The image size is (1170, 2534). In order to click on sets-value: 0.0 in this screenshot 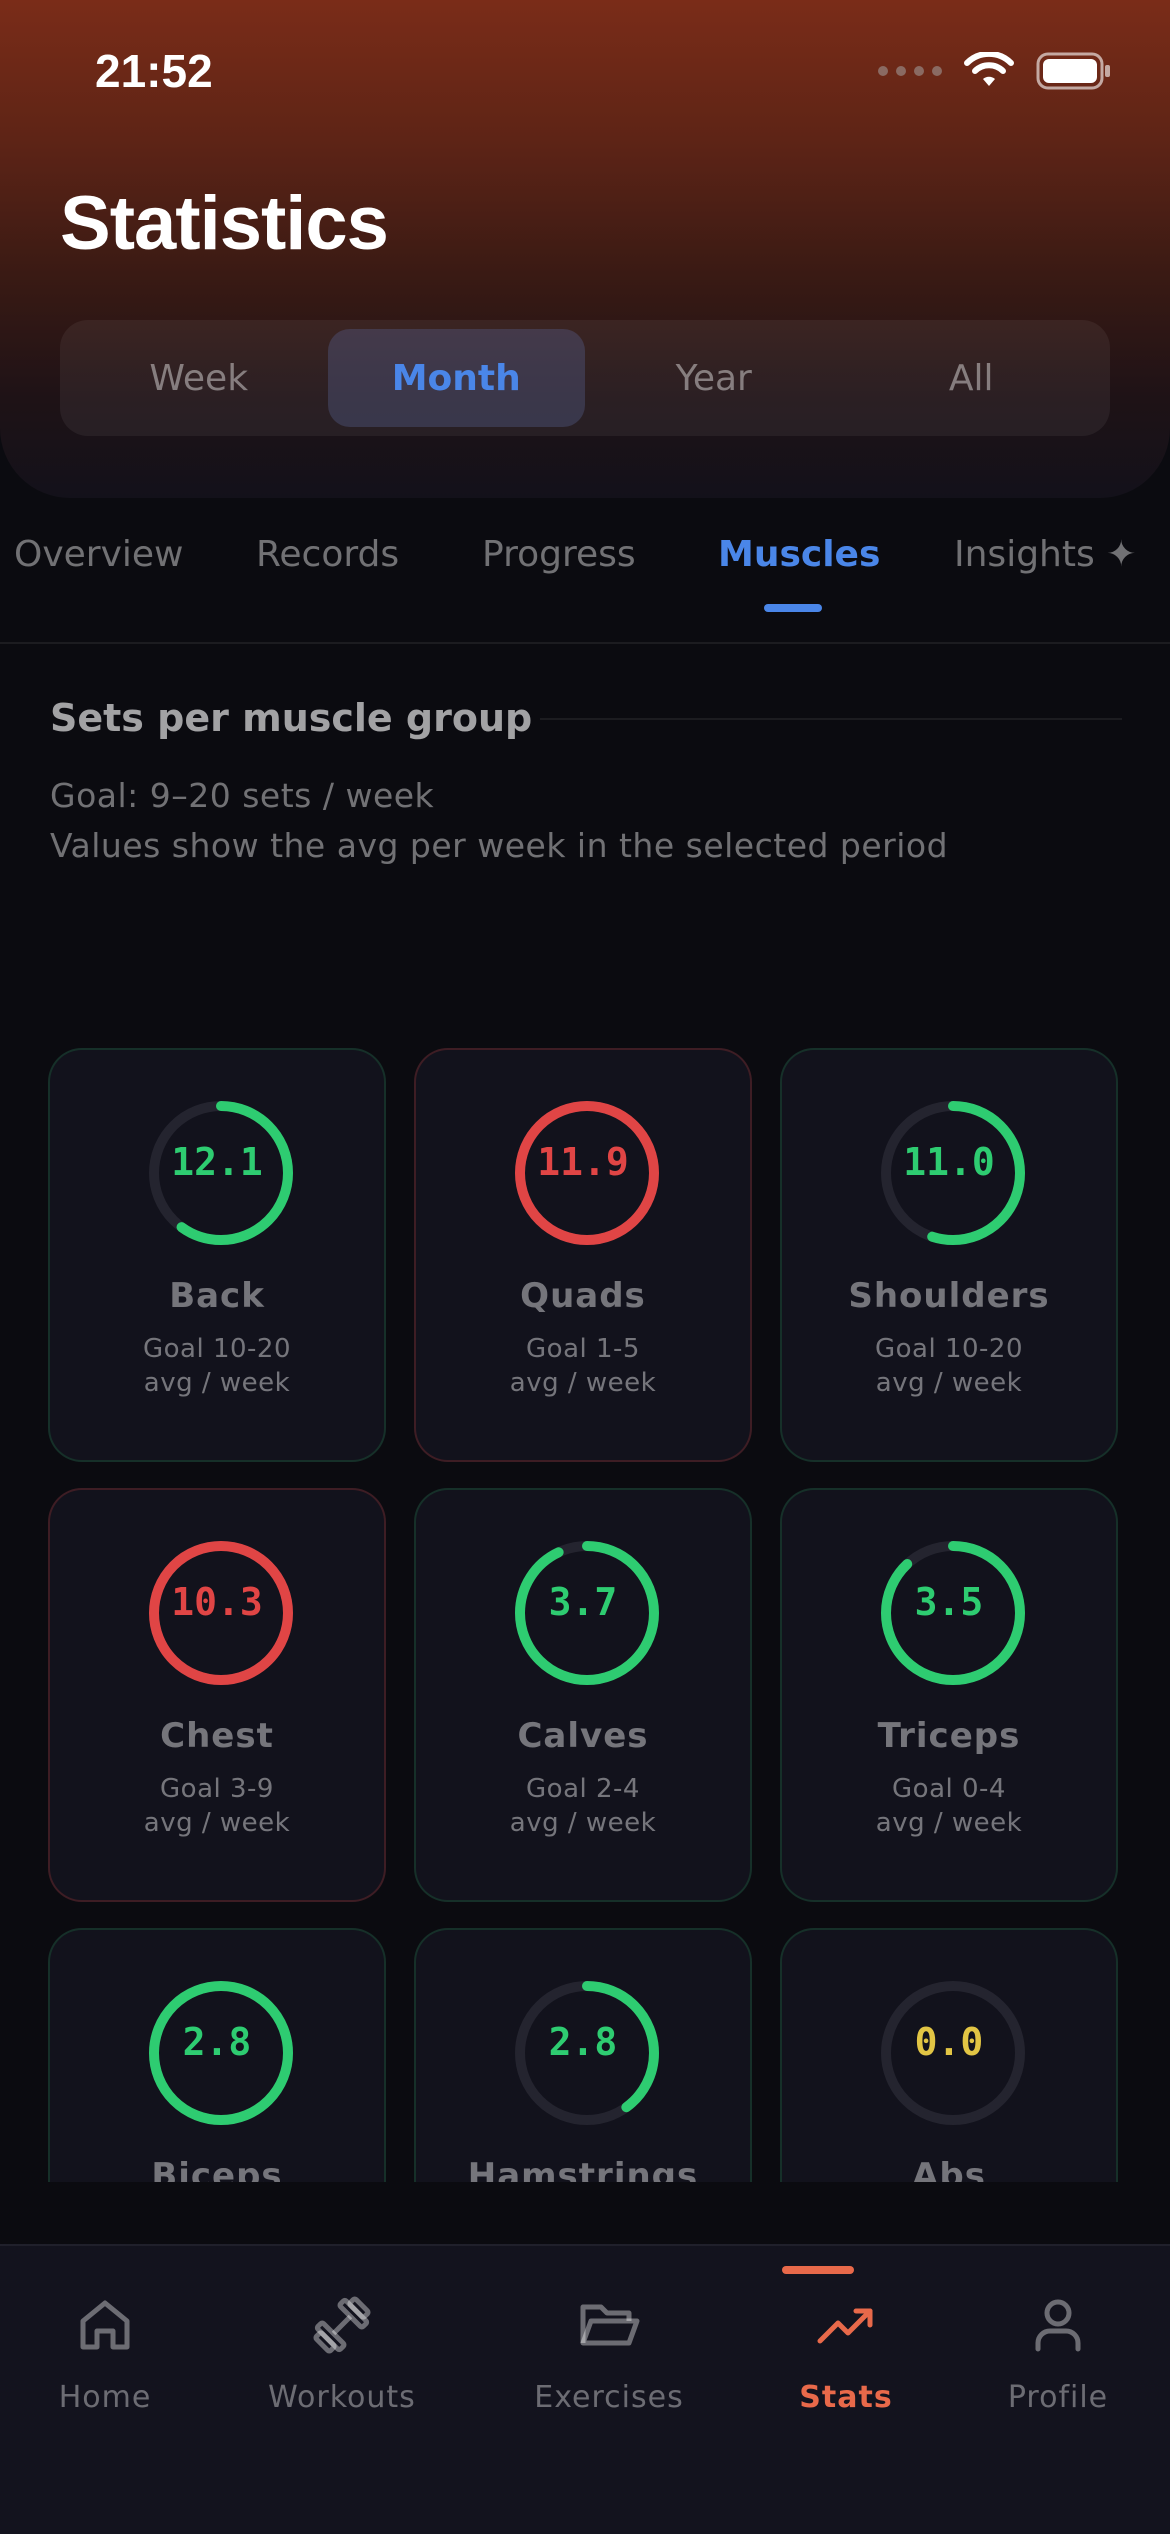, I will do `click(949, 2042)`.